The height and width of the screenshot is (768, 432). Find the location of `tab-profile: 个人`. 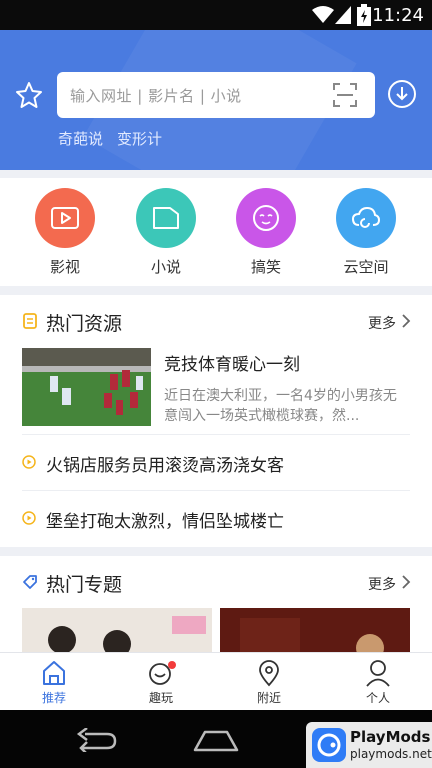

tab-profile: 个人 is located at coordinates (378, 682).